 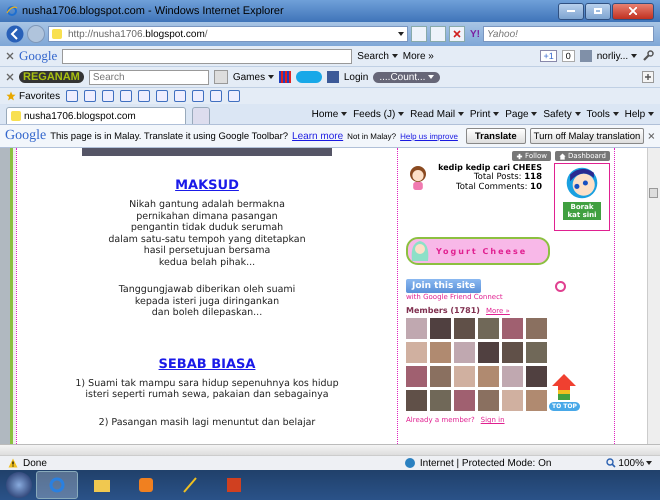 What do you see at coordinates (12, 11) in the screenshot?
I see `browser-logo-icon` at bounding box center [12, 11].